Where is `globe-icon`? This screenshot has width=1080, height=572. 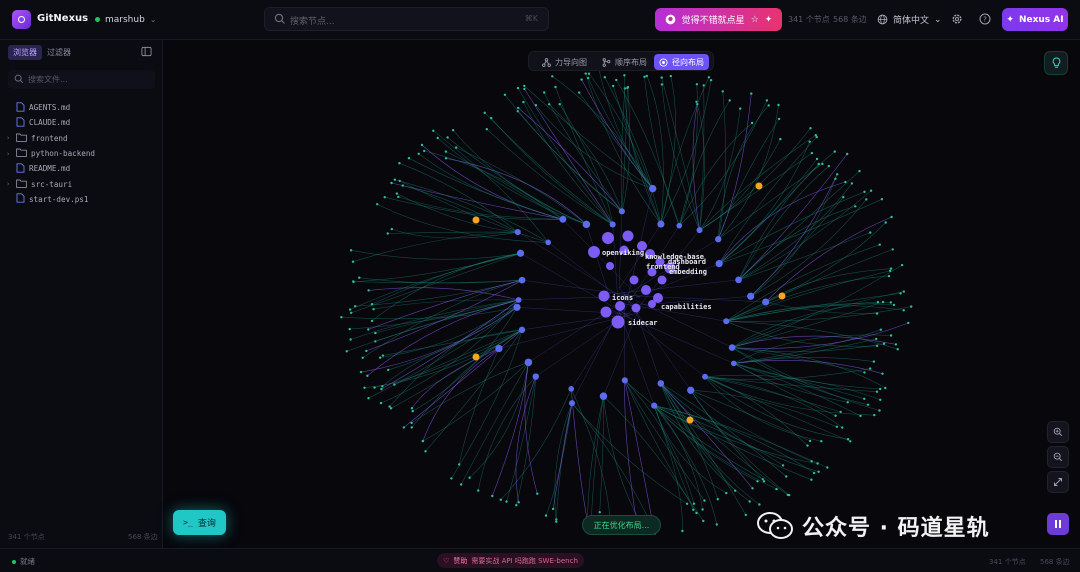 globe-icon is located at coordinates (882, 19).